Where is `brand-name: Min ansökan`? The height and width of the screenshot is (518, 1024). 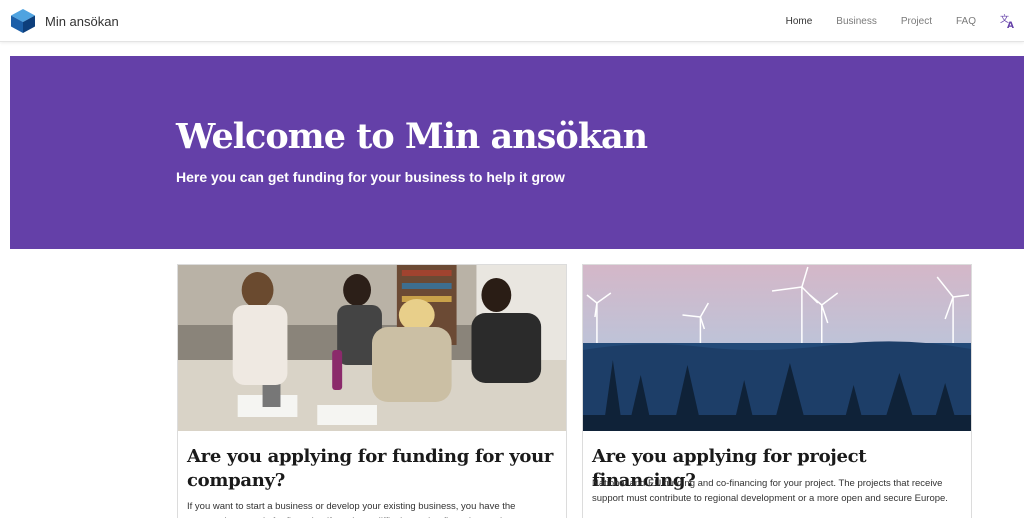 brand-name: Min ansökan is located at coordinates (82, 21).